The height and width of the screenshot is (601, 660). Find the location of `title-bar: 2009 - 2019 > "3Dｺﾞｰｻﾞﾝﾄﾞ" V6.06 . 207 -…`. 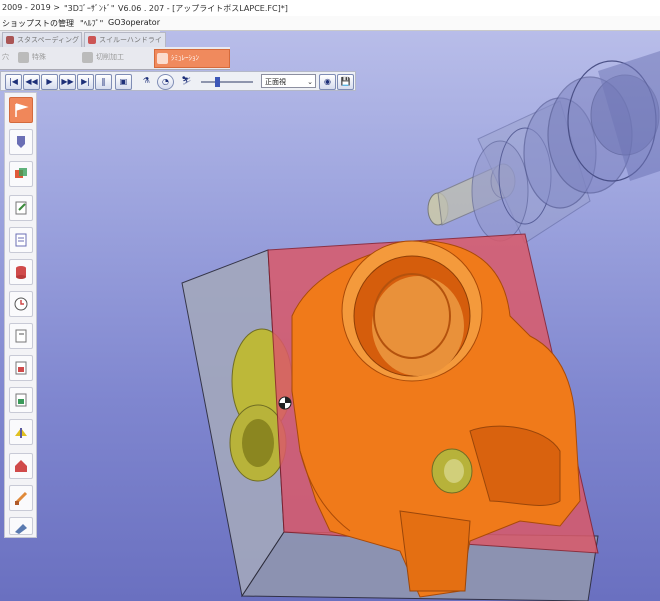

title-bar: 2009 - 2019 > "3Dｺﾞｰｻﾞﾝﾄﾞ" V6.06 . 207 -… is located at coordinates (330, 8).